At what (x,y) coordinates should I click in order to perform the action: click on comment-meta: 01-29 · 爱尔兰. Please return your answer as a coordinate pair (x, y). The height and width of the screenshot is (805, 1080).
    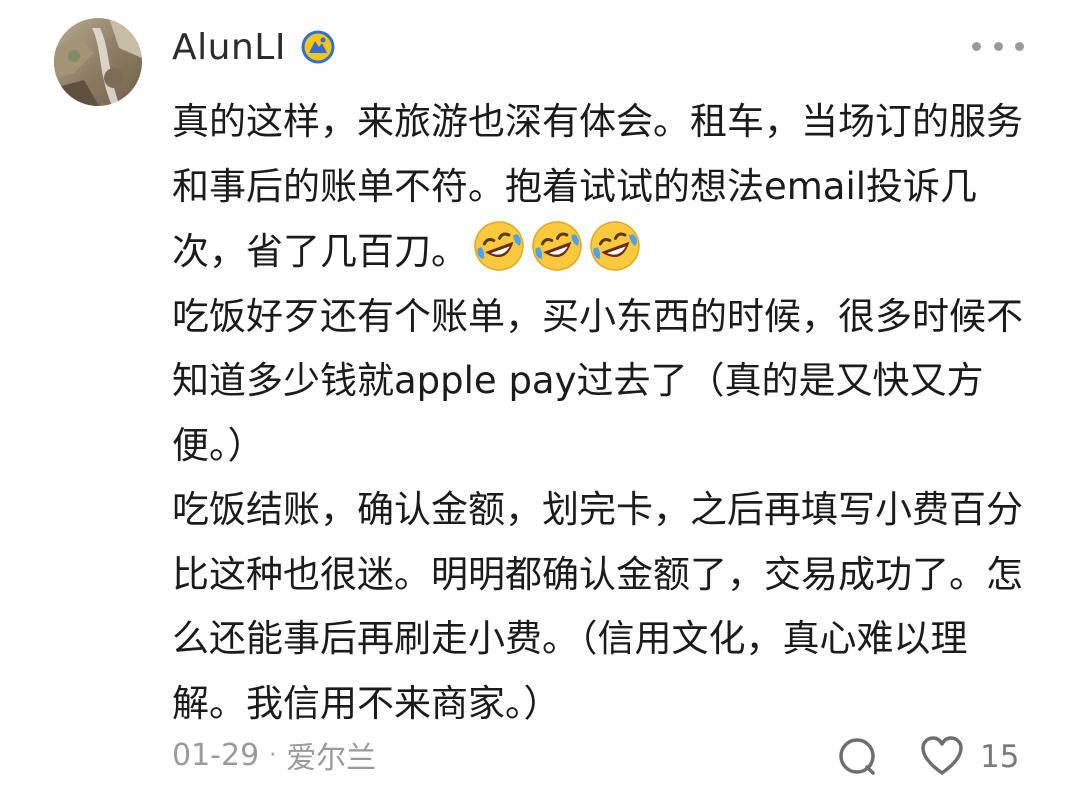
    Looking at the image, I should click on (274, 755).